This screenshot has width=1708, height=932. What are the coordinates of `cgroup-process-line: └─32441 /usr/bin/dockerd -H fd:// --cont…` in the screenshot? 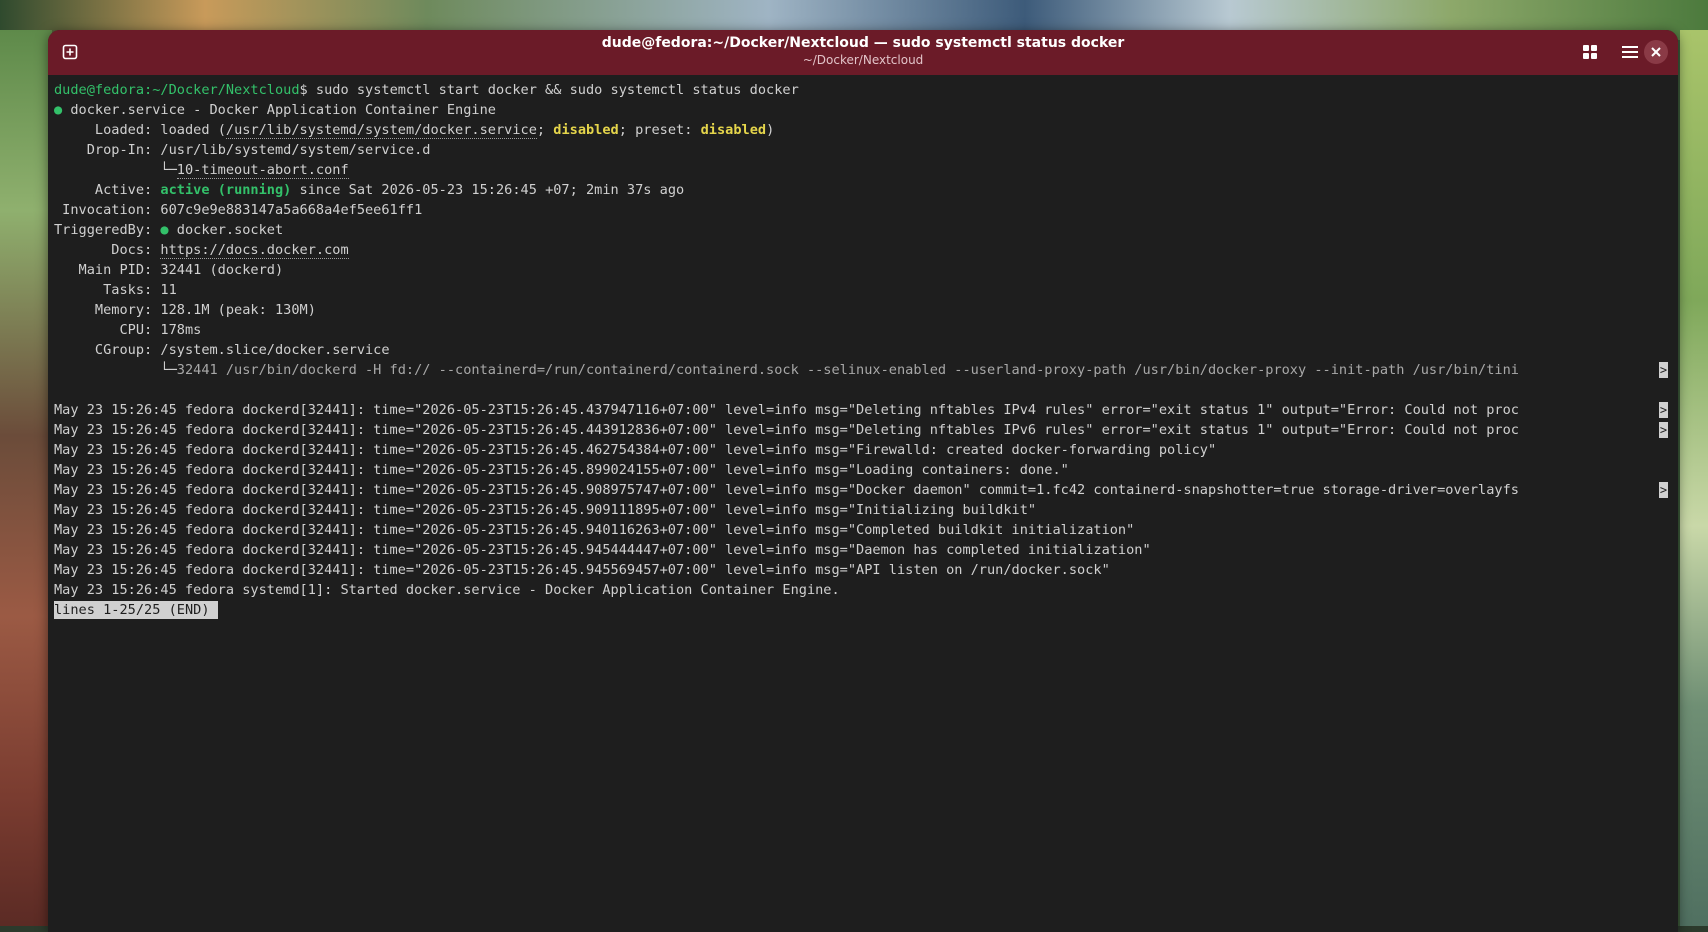 It's located at (863, 370).